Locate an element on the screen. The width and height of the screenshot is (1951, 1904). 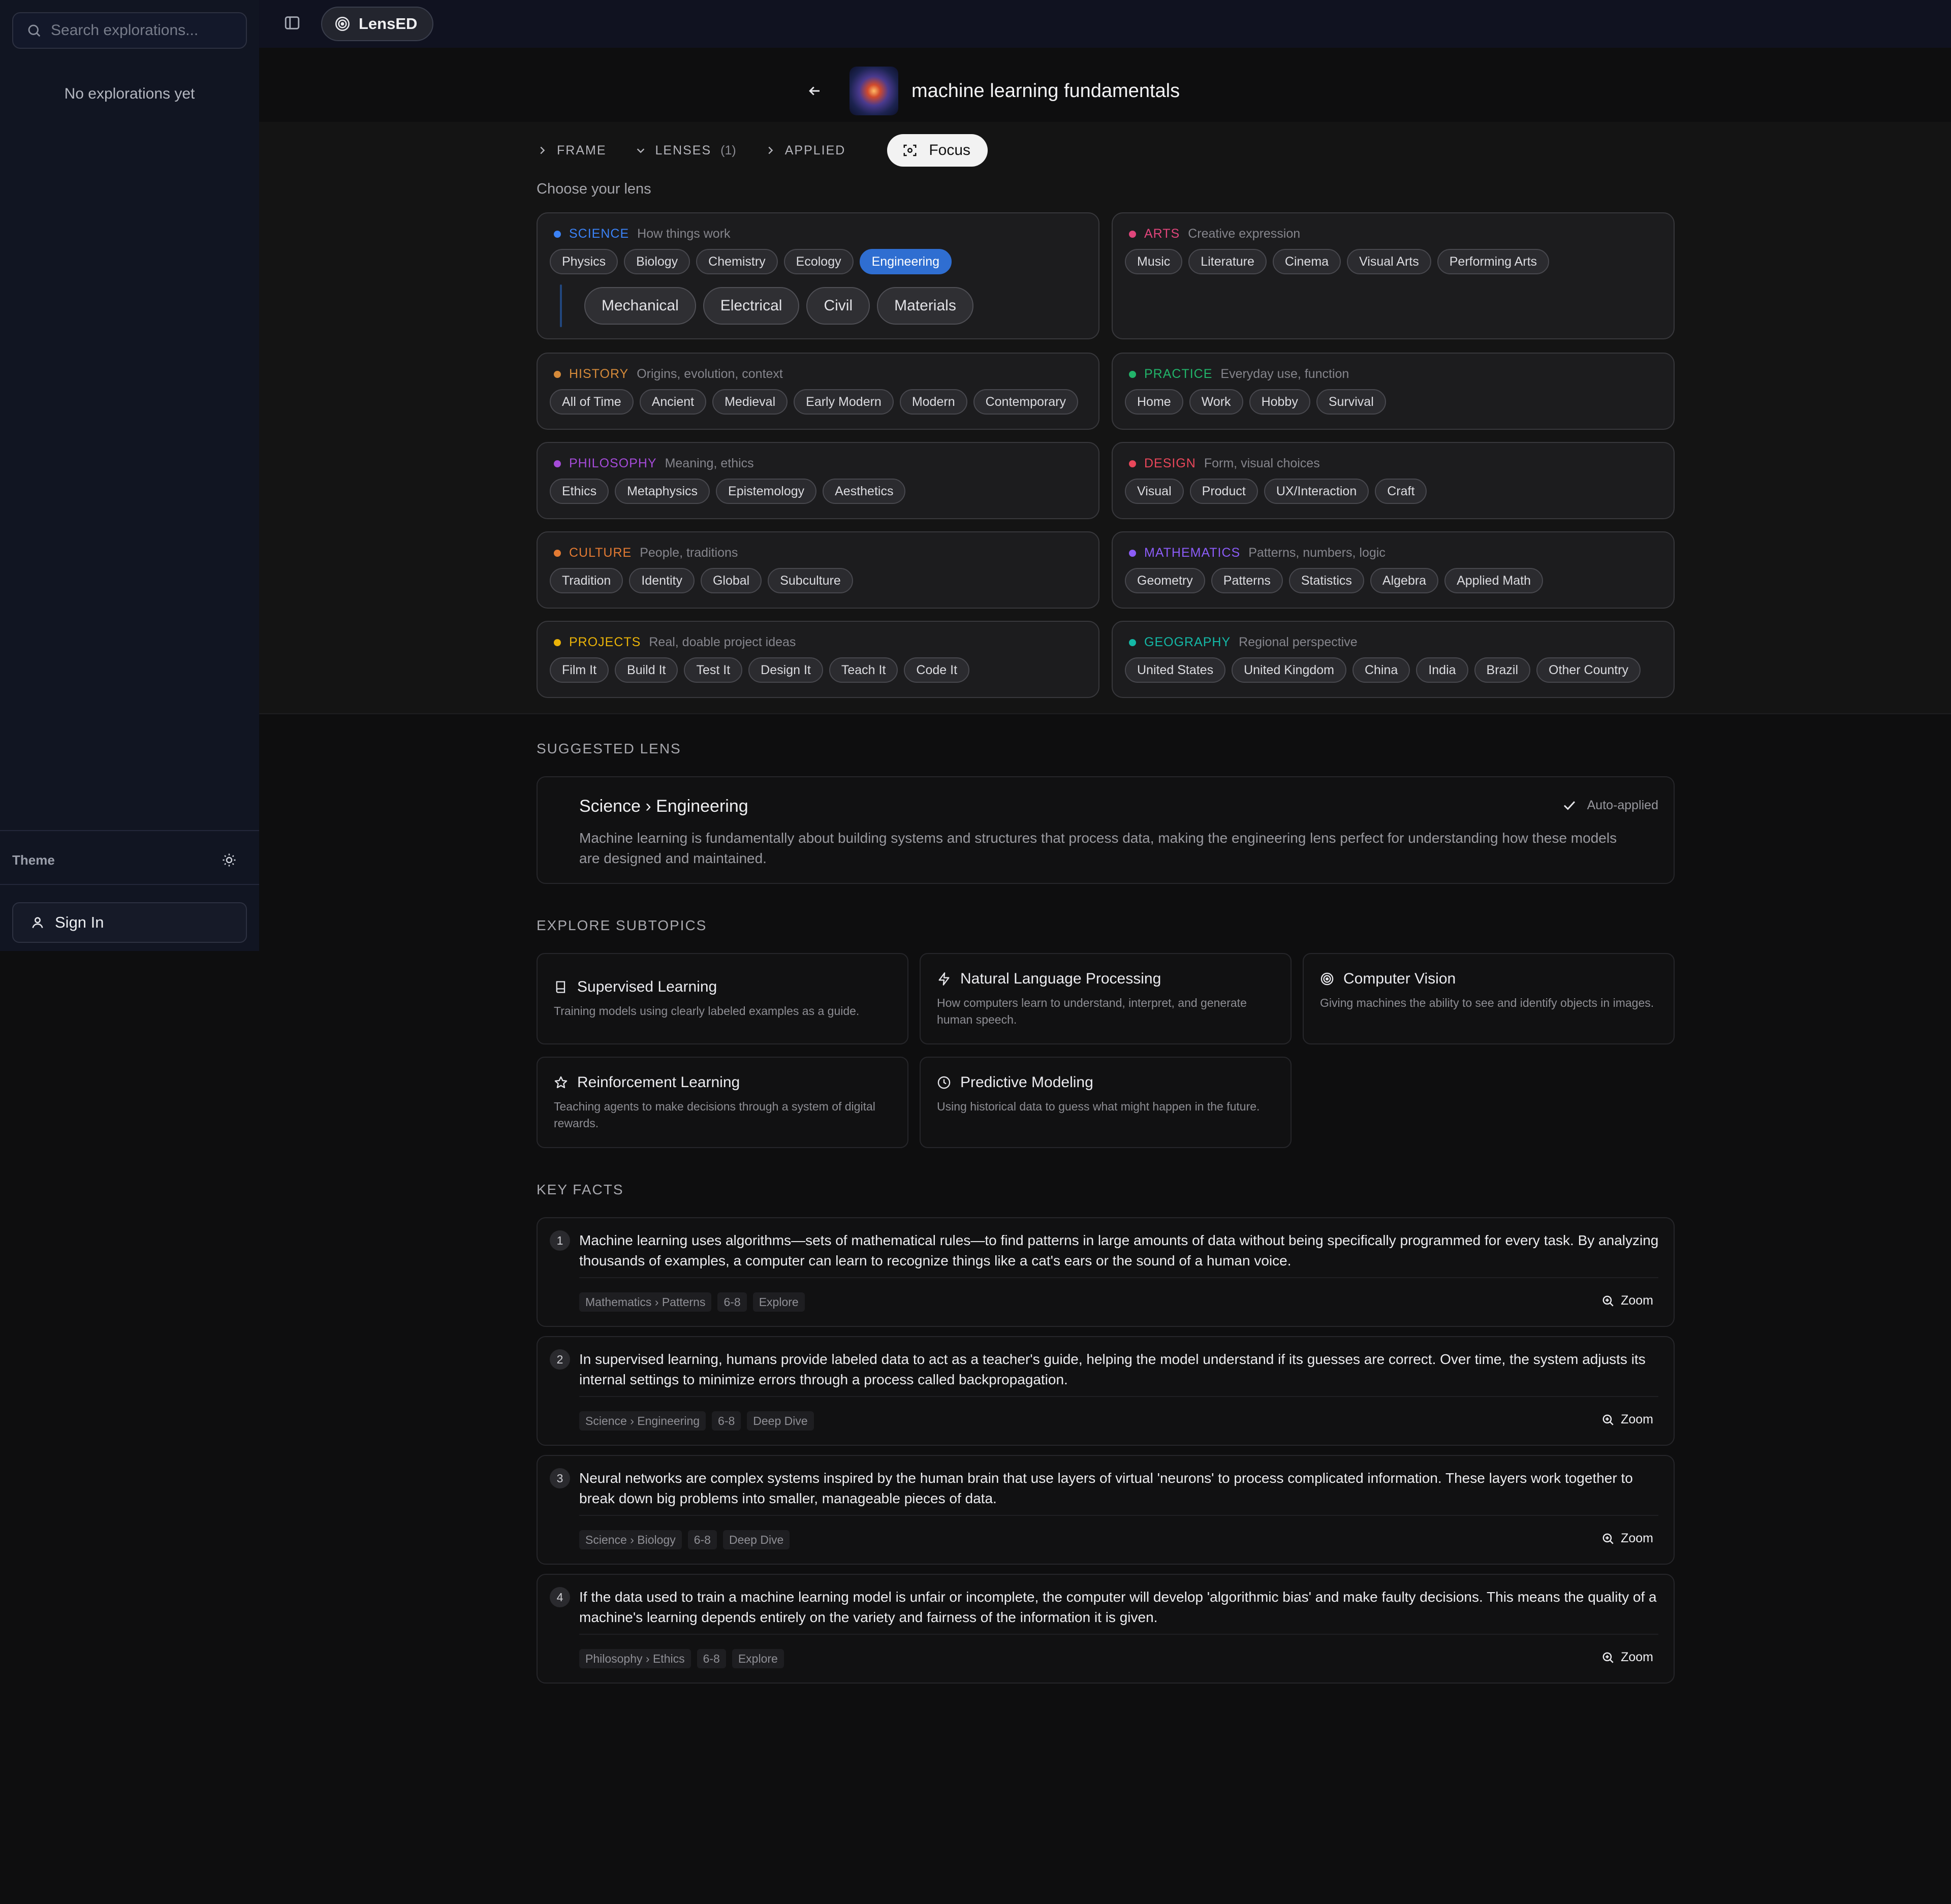
lens-chip-biology: Biology is located at coordinates (657, 261).